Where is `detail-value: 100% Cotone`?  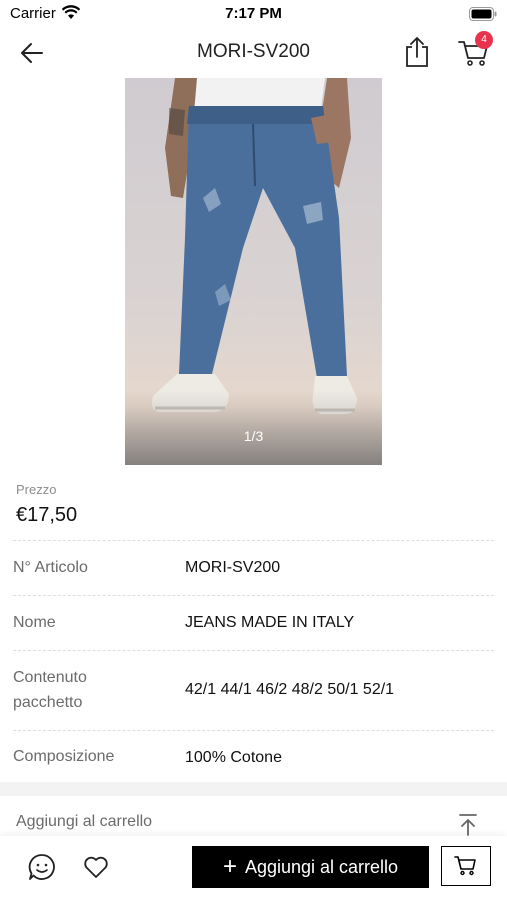 detail-value: 100% Cotone is located at coordinates (233, 757).